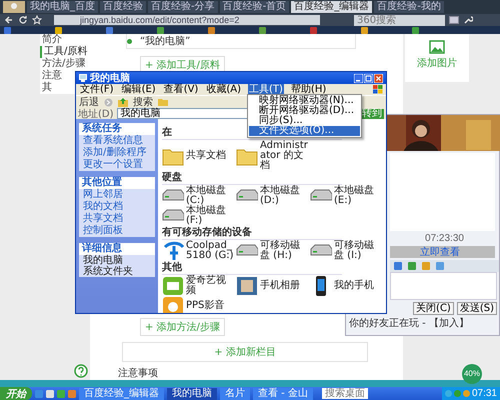 This screenshot has height=400, width=500. I want to click on browser-tab: 百度经验-首页, so click(255, 7).